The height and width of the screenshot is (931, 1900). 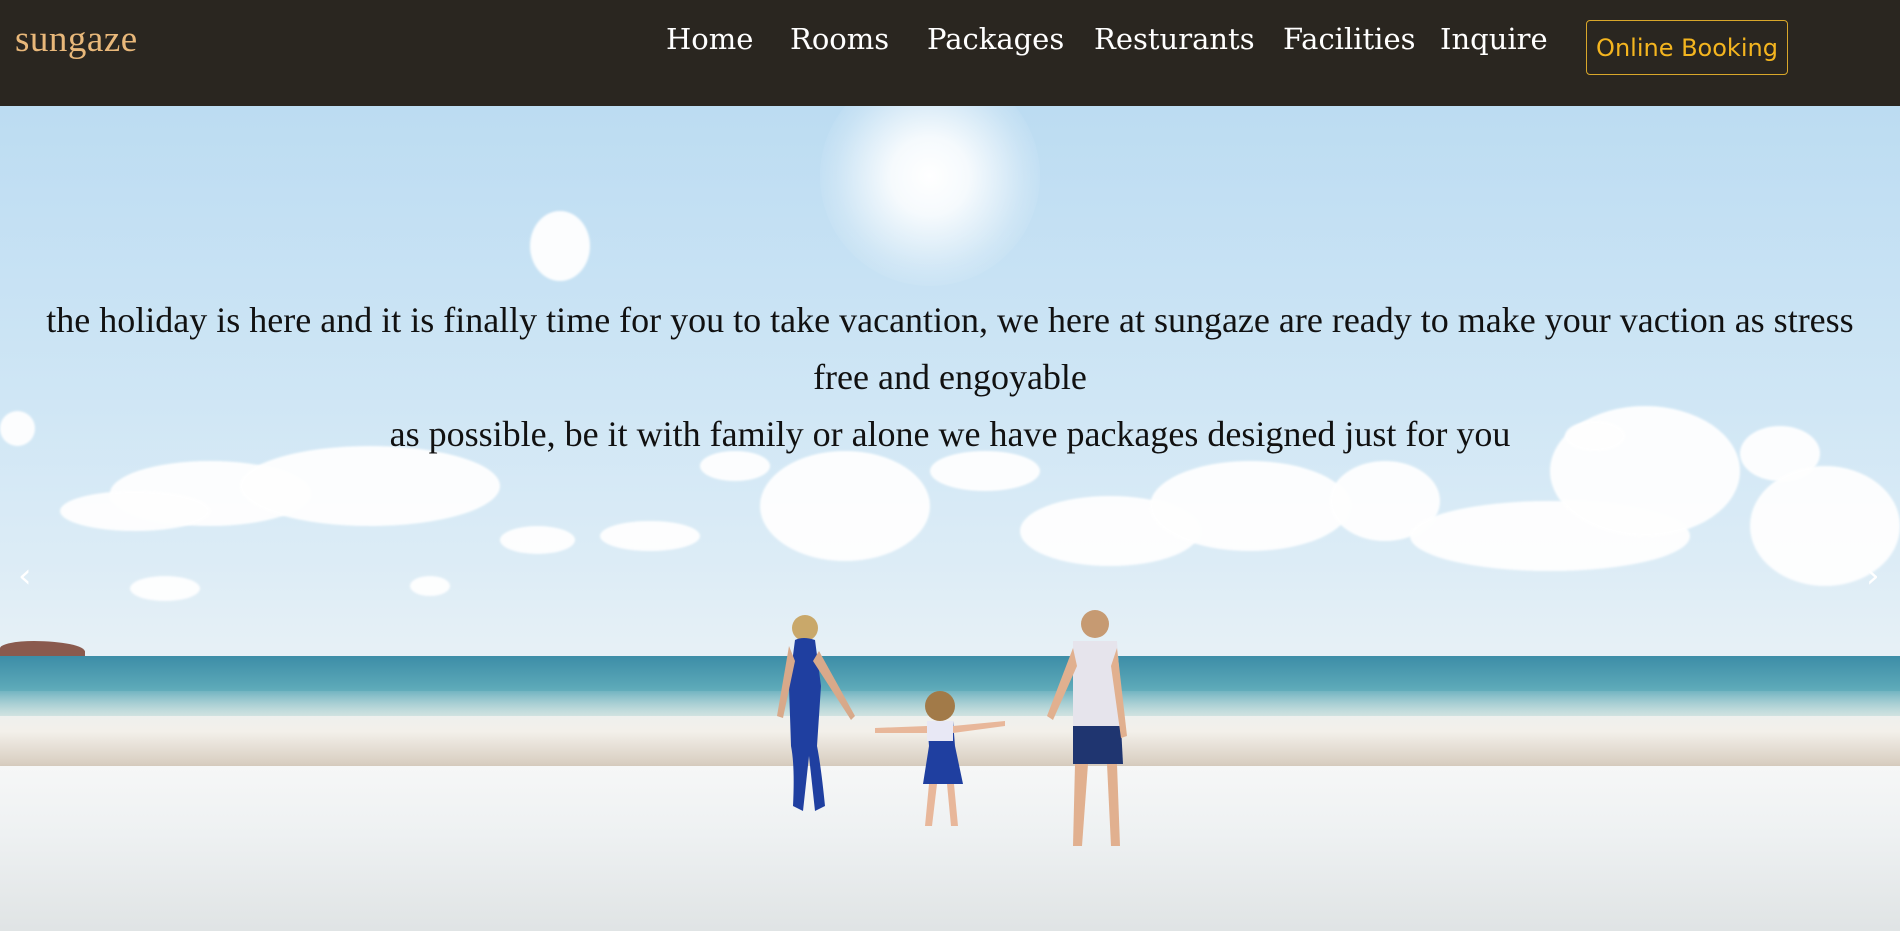 What do you see at coordinates (995, 39) in the screenshot?
I see `nav-packages: Packages` at bounding box center [995, 39].